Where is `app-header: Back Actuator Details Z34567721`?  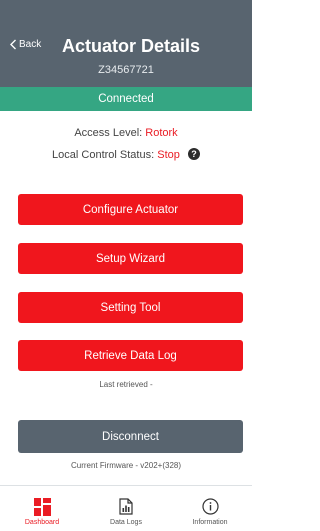
app-header: Back Actuator Details Z34567721 is located at coordinates (126, 43).